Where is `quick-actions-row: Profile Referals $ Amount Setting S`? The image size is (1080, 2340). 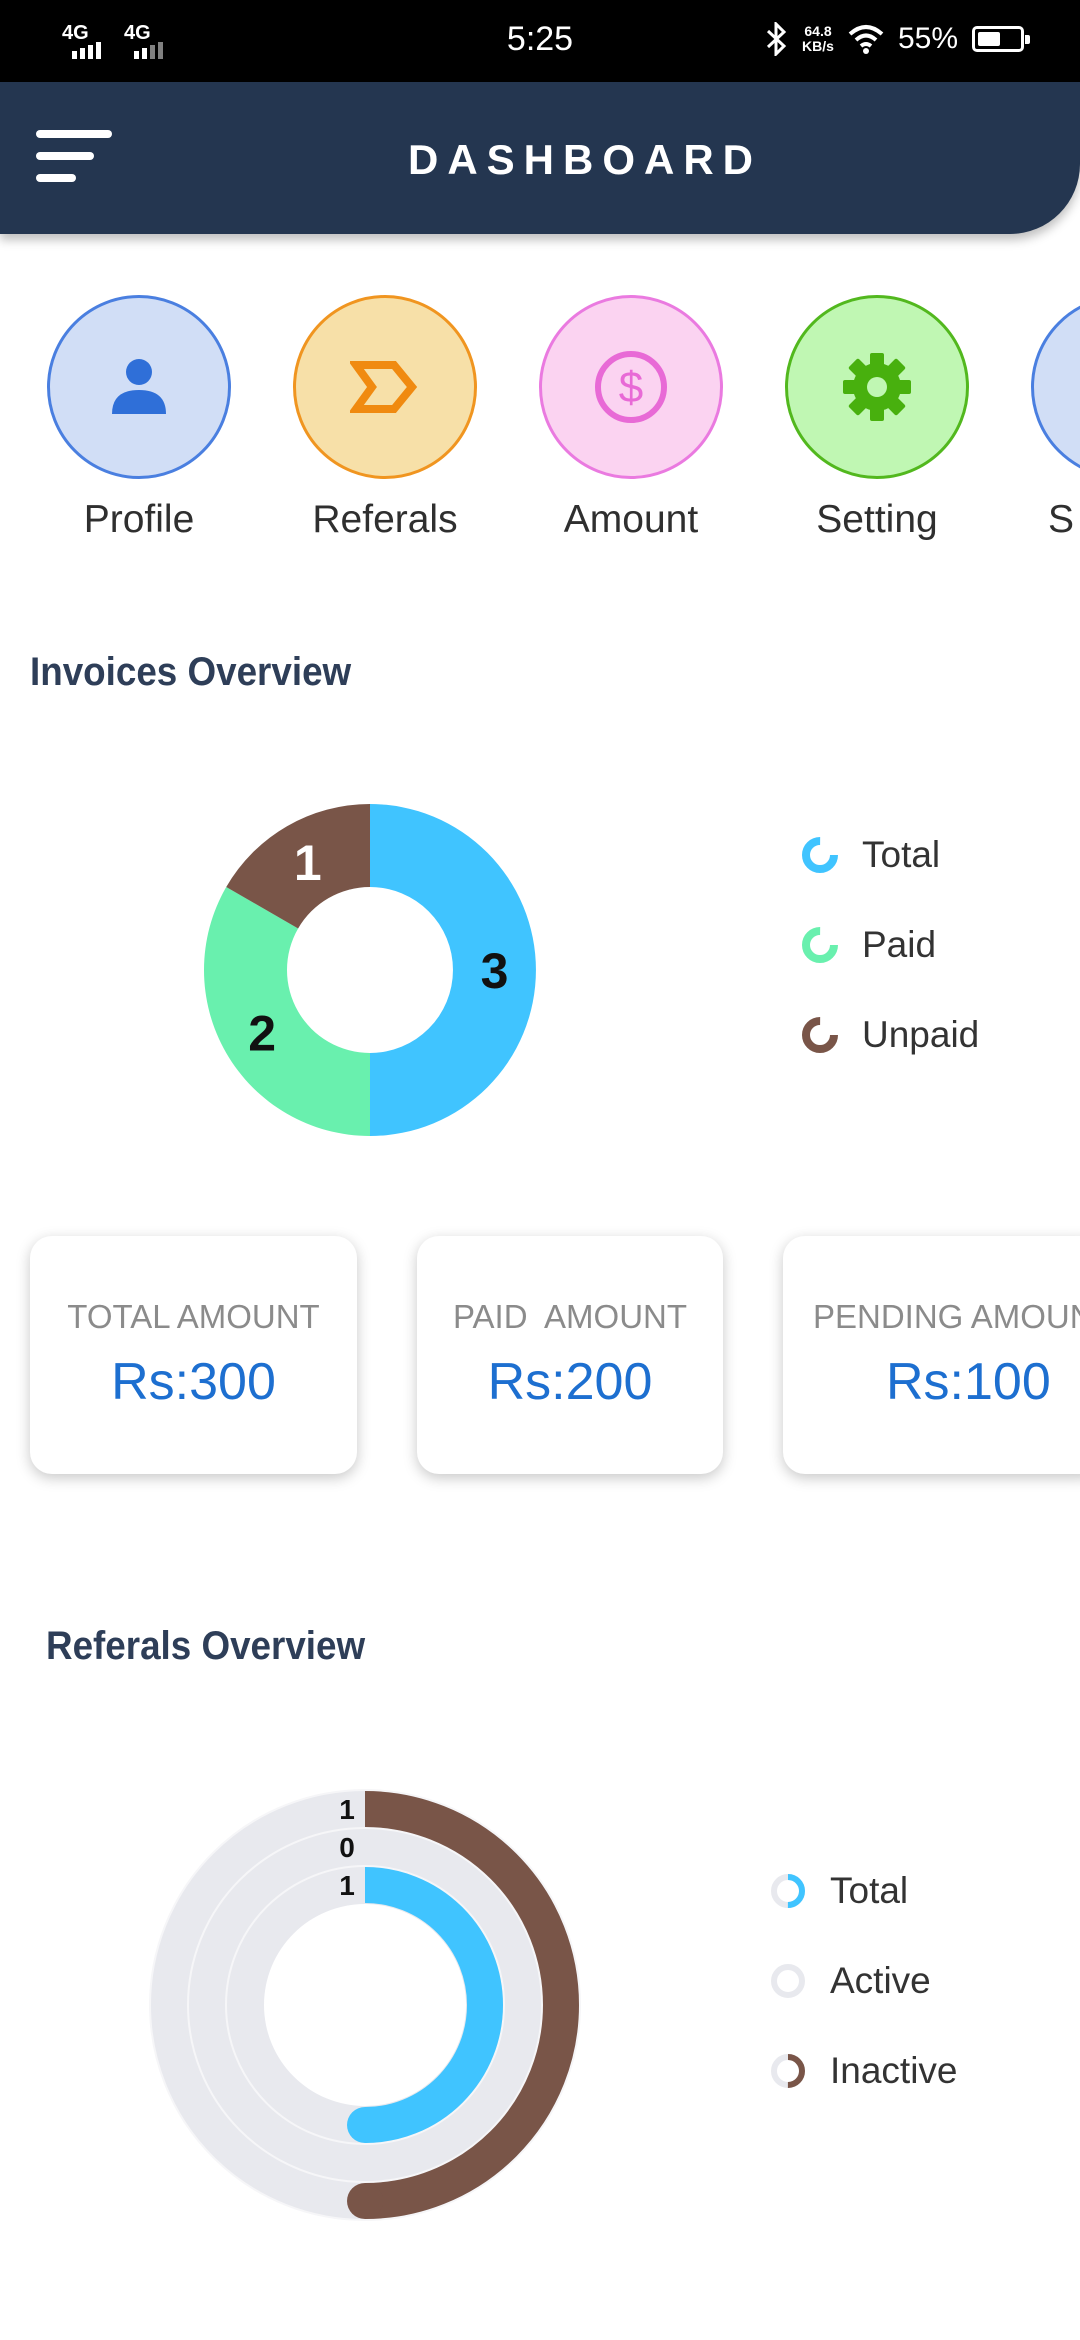 quick-actions-row: Profile Referals $ Amount Setting S is located at coordinates (540, 422).